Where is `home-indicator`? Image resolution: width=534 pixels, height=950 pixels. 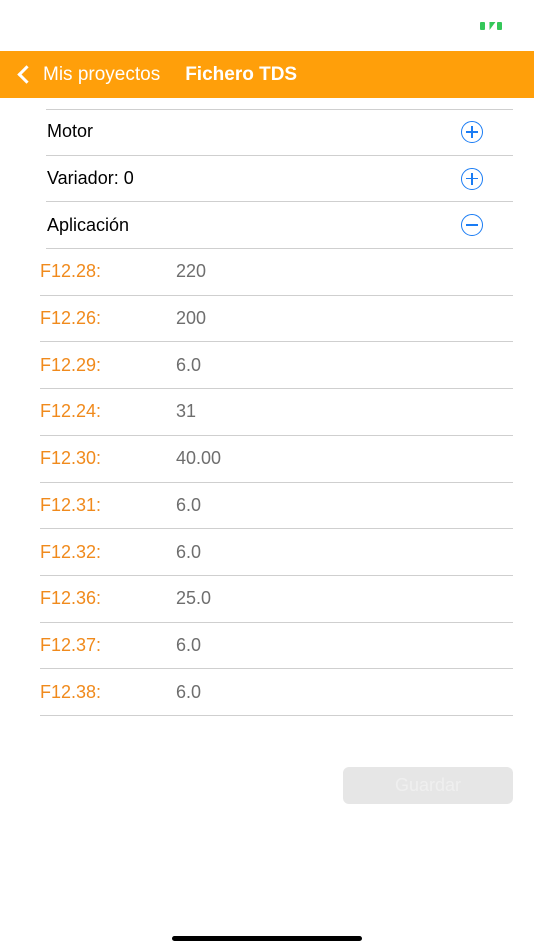 home-indicator is located at coordinates (267, 938).